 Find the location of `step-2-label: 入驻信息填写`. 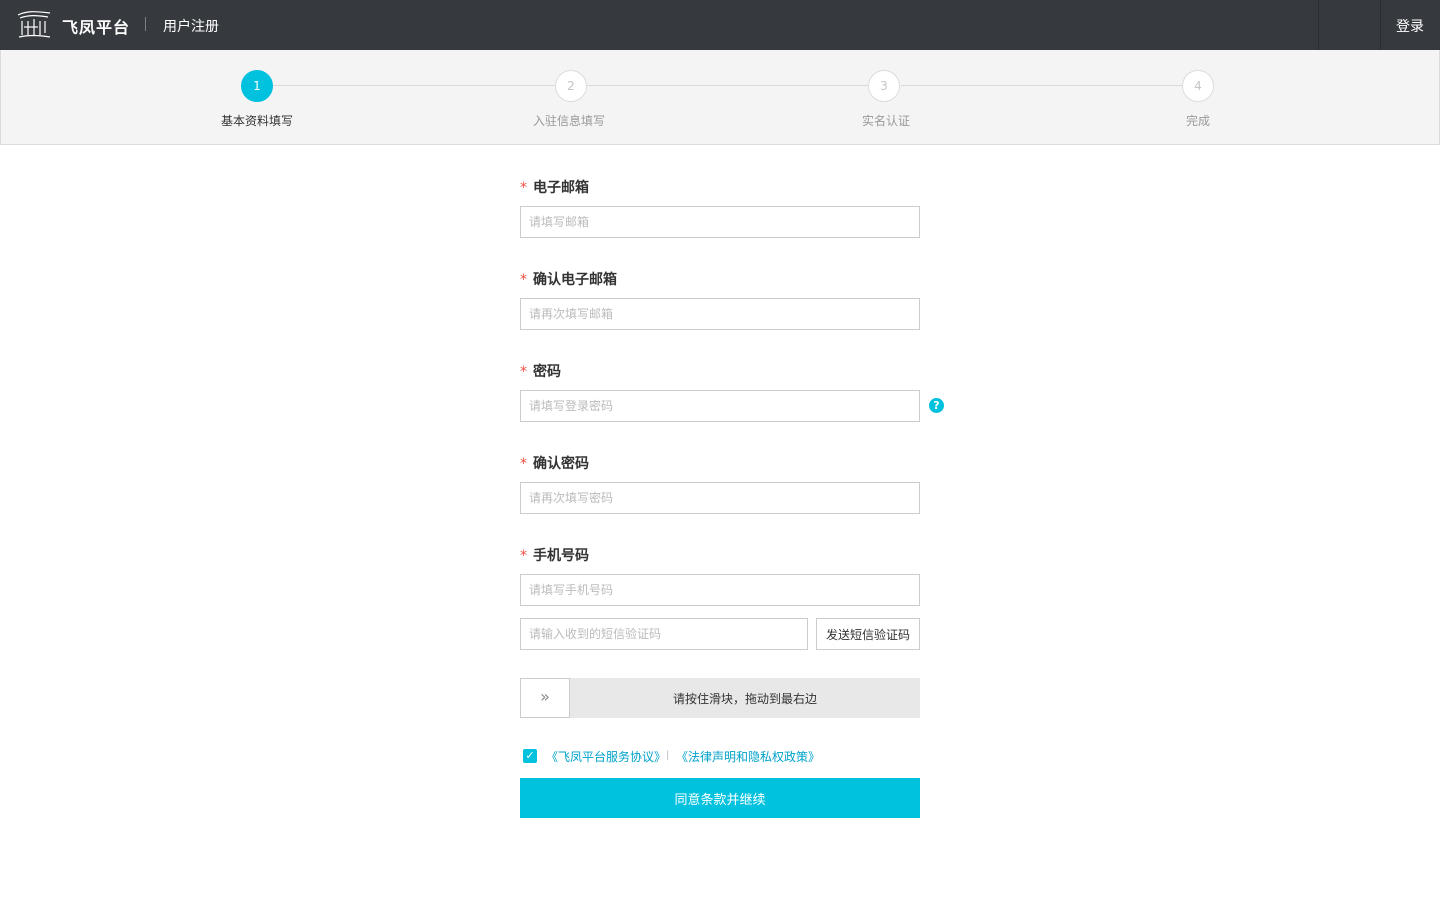

step-2-label: 入驻信息填写 is located at coordinates (568, 121).